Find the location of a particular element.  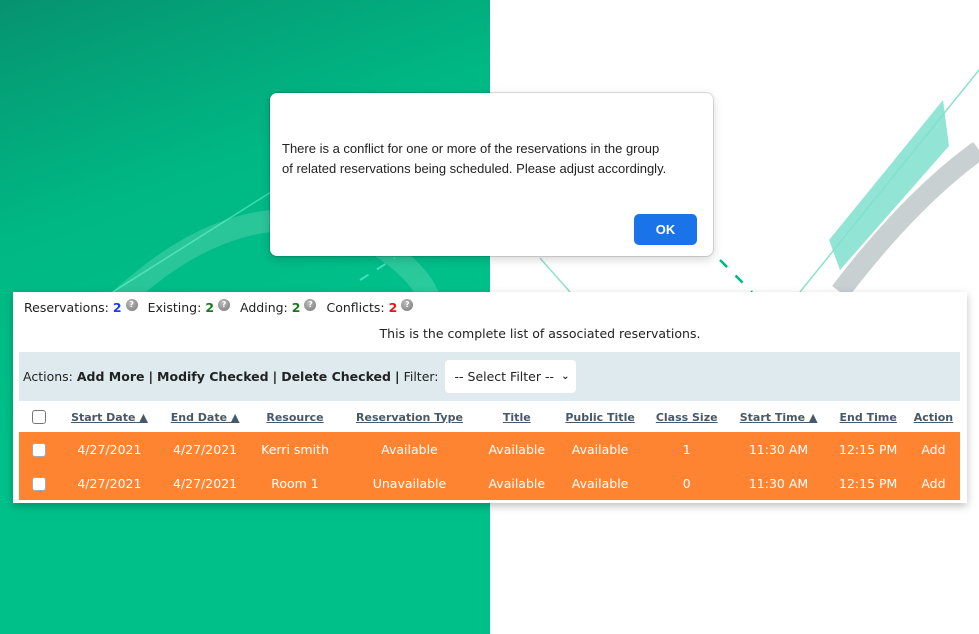

stat-reservations: Reservations: 2 ? is located at coordinates (81, 306).